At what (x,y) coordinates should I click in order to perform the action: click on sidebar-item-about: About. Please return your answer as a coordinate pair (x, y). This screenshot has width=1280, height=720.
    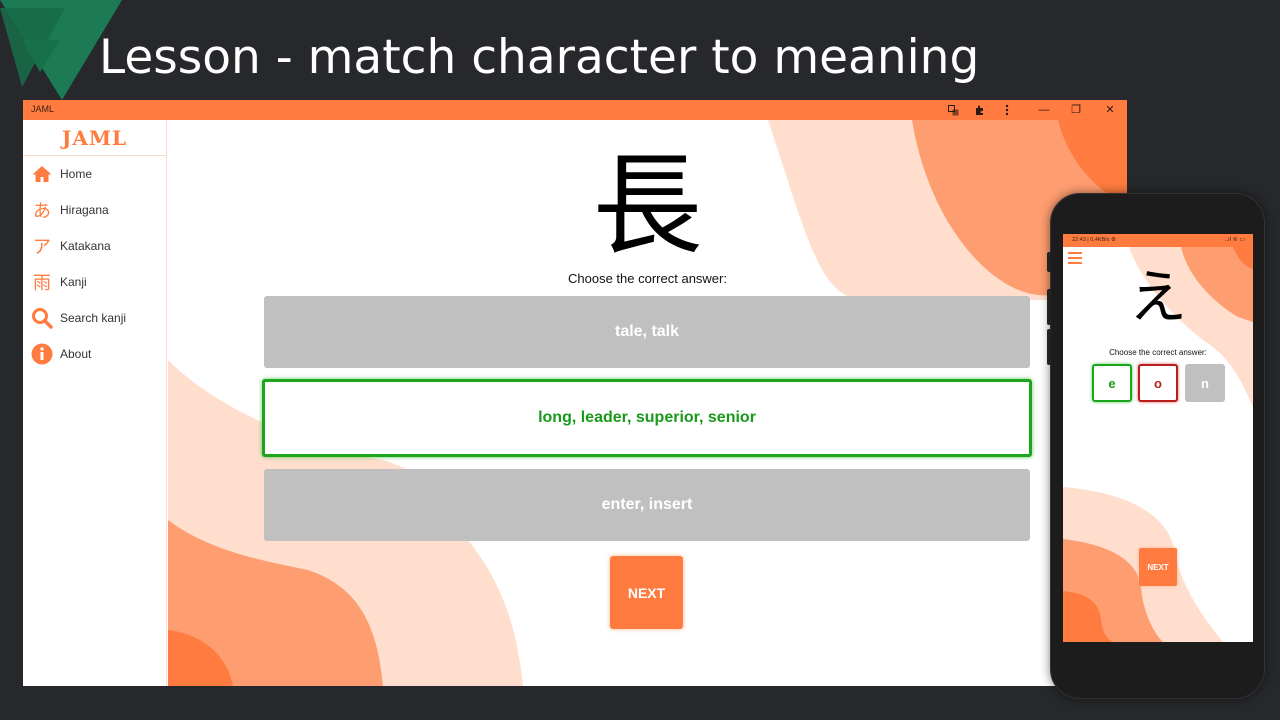
    Looking at the image, I should click on (94, 354).